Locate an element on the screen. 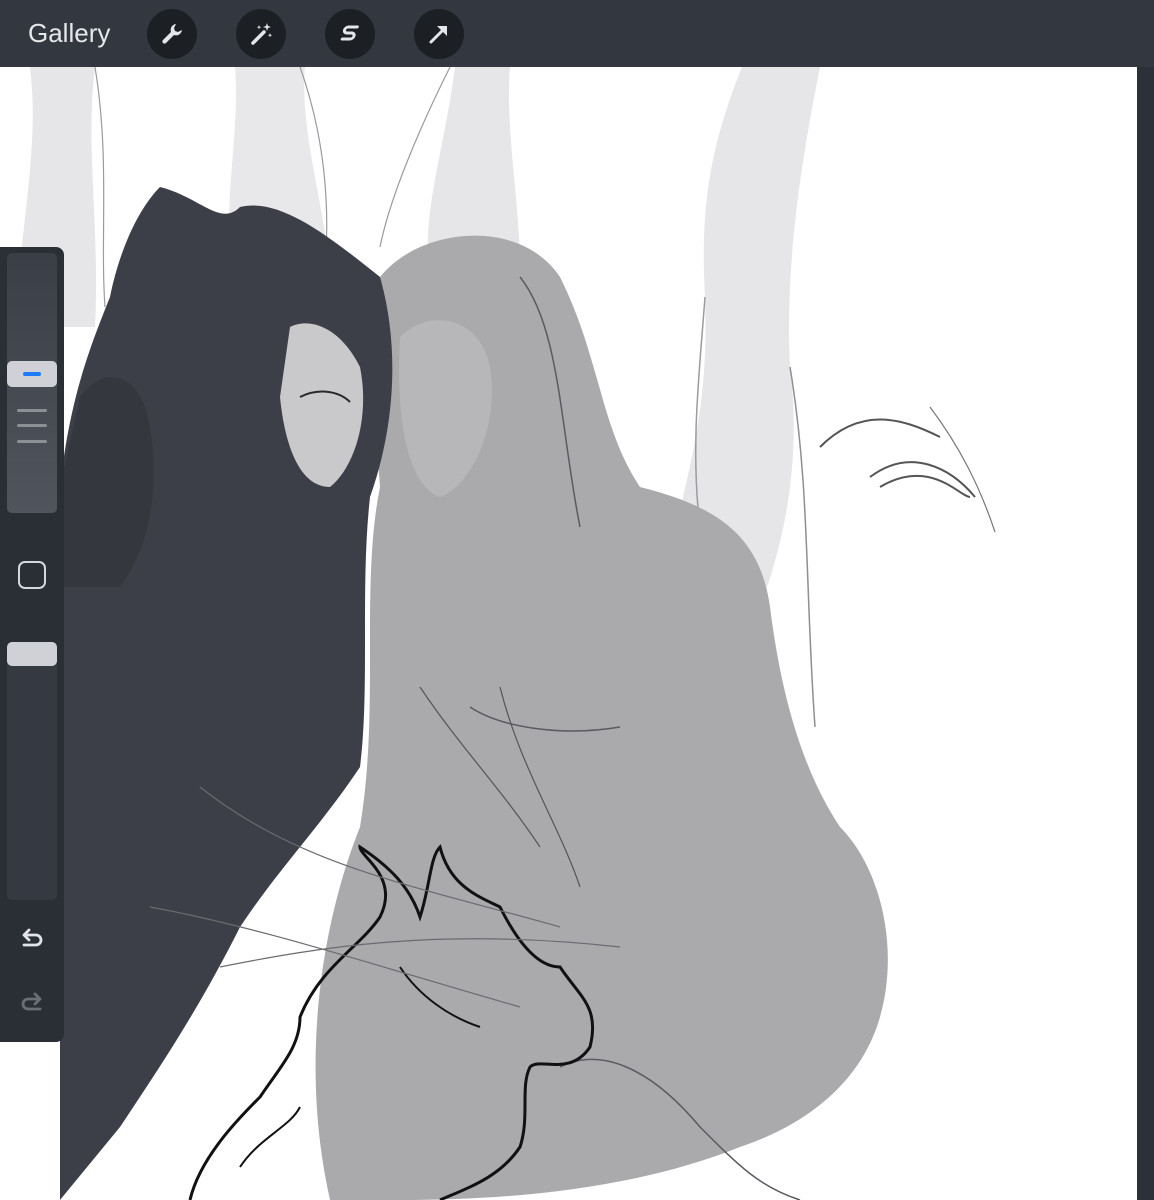 The width and height of the screenshot is (1154, 1200). transform-button is located at coordinates (439, 34).